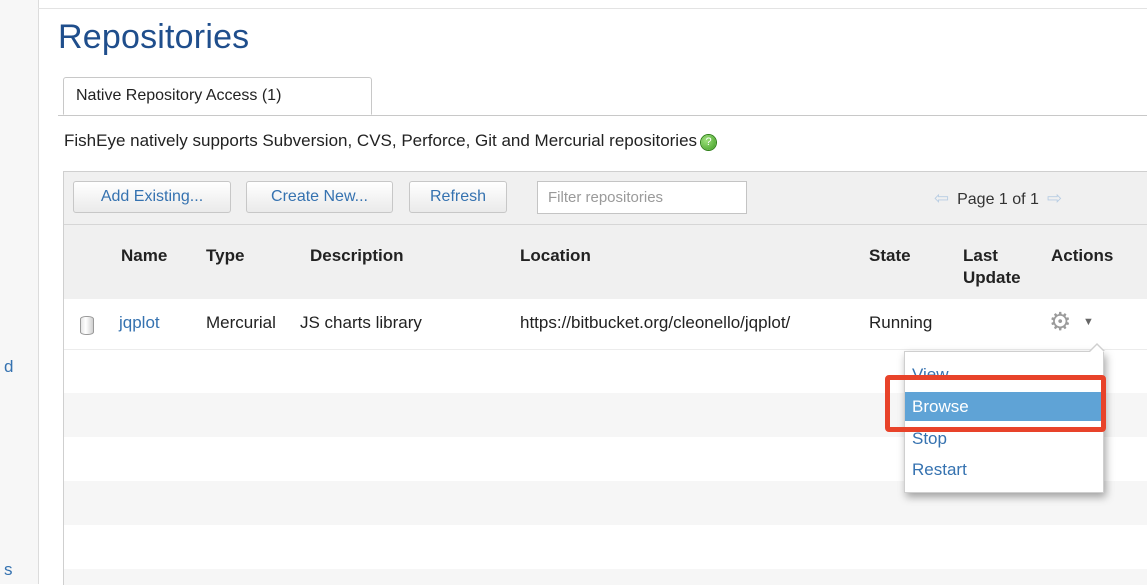 This screenshot has height=585, width=1147. Describe the element at coordinates (1004, 469) in the screenshot. I see `menu-item-restart: Restart` at that location.